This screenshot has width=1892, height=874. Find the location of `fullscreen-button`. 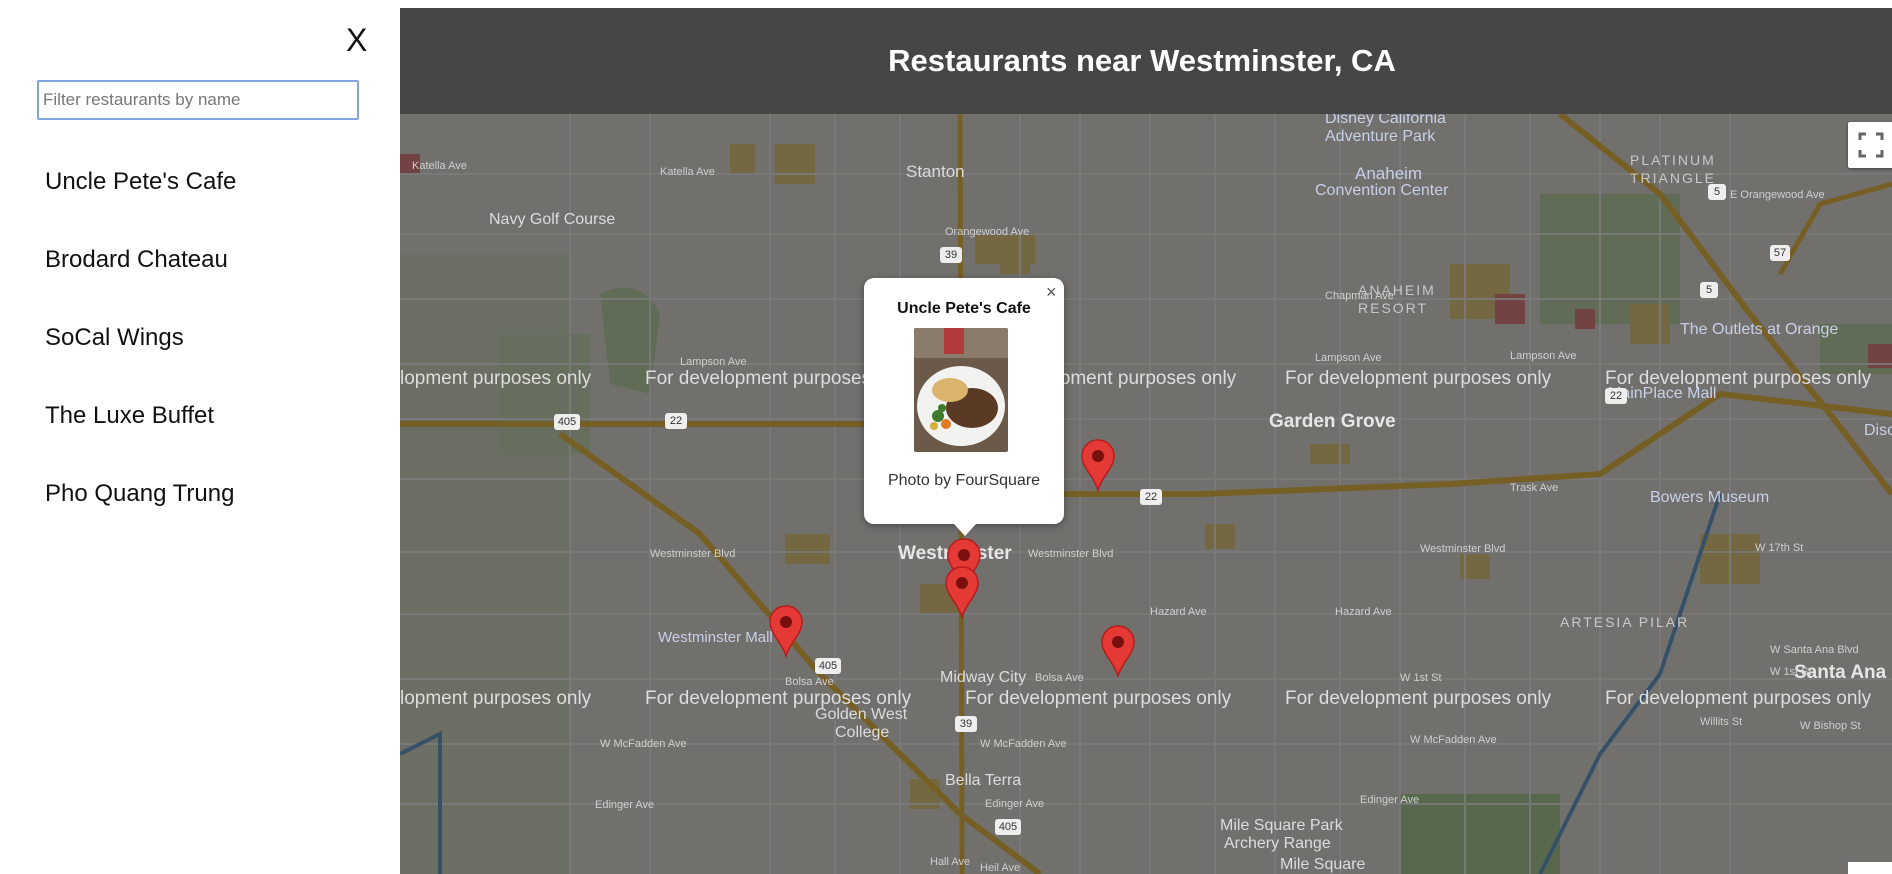

fullscreen-button is located at coordinates (1870, 145).